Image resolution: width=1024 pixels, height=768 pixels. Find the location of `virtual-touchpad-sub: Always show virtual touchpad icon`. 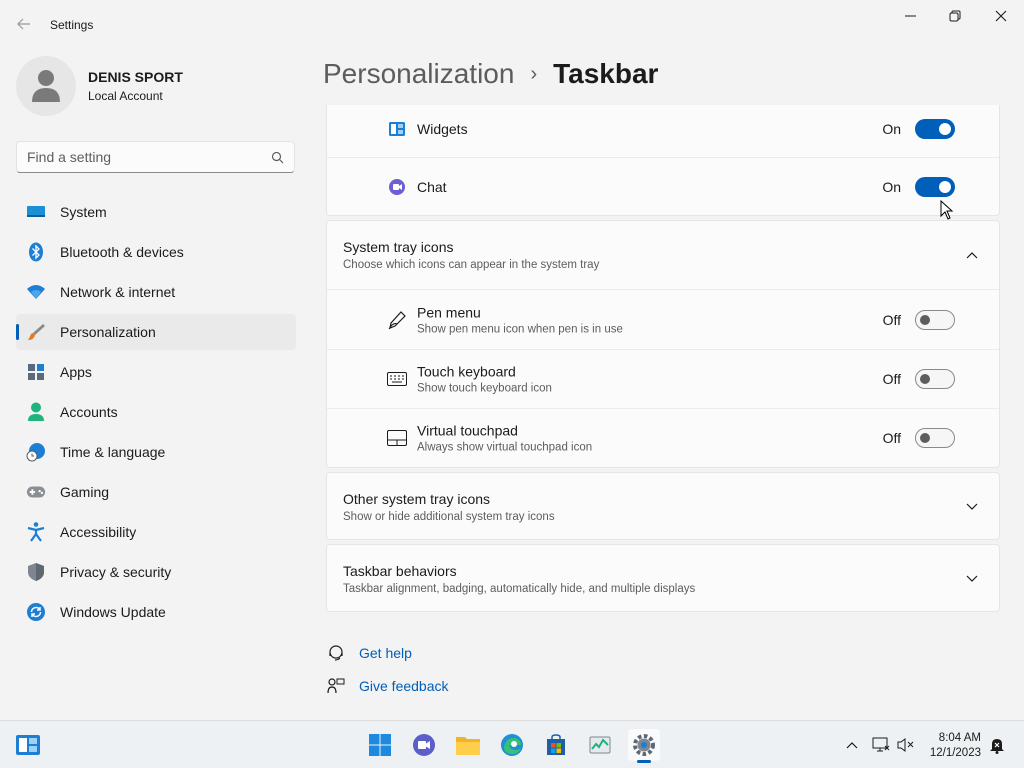

virtual-touchpad-sub: Always show virtual touchpad icon is located at coordinates (505, 447).